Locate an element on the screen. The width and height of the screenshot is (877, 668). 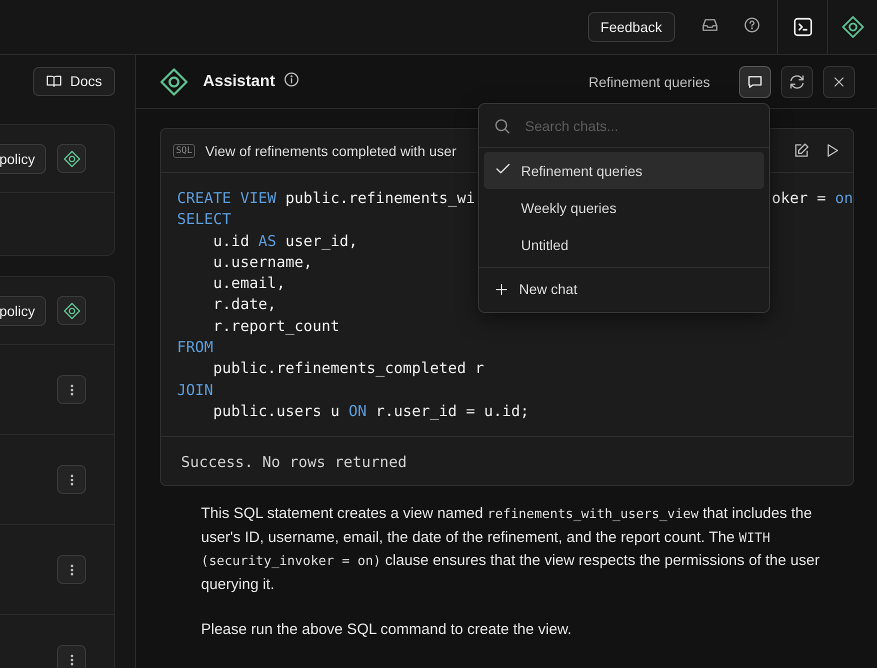
code-line: FROM is located at coordinates (195, 347).